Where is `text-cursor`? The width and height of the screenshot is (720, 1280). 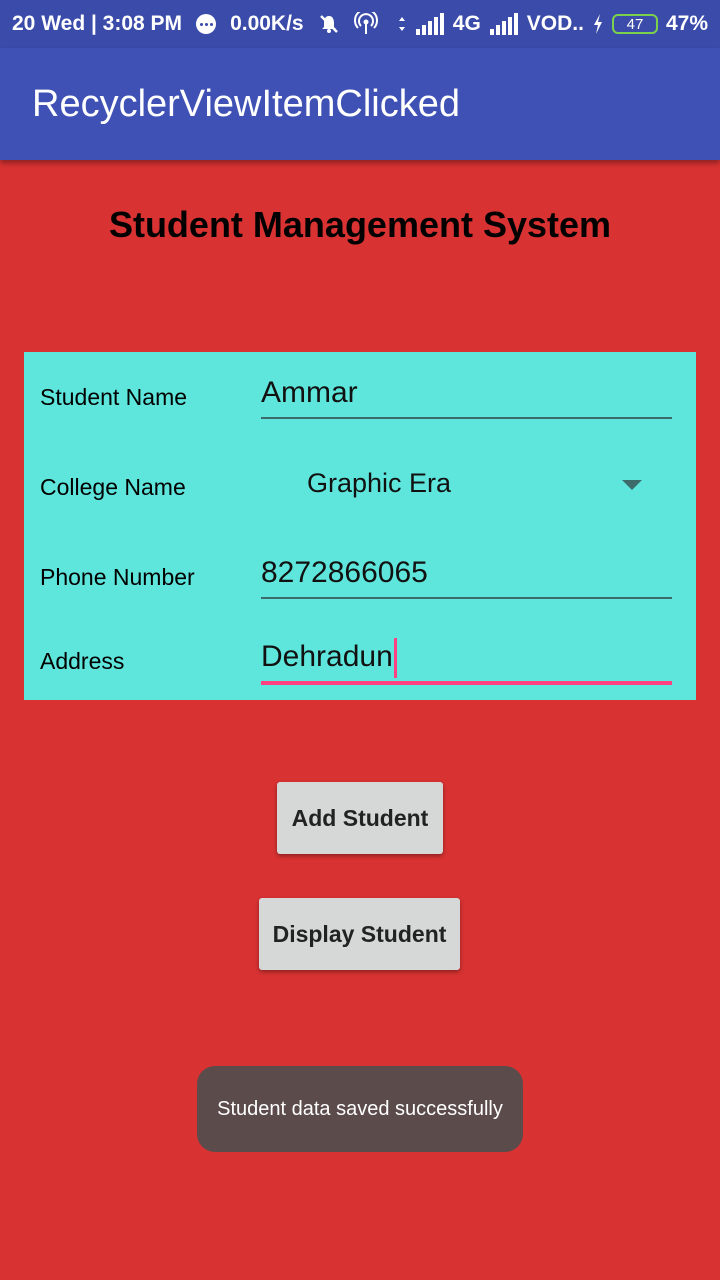
text-cursor is located at coordinates (395, 658).